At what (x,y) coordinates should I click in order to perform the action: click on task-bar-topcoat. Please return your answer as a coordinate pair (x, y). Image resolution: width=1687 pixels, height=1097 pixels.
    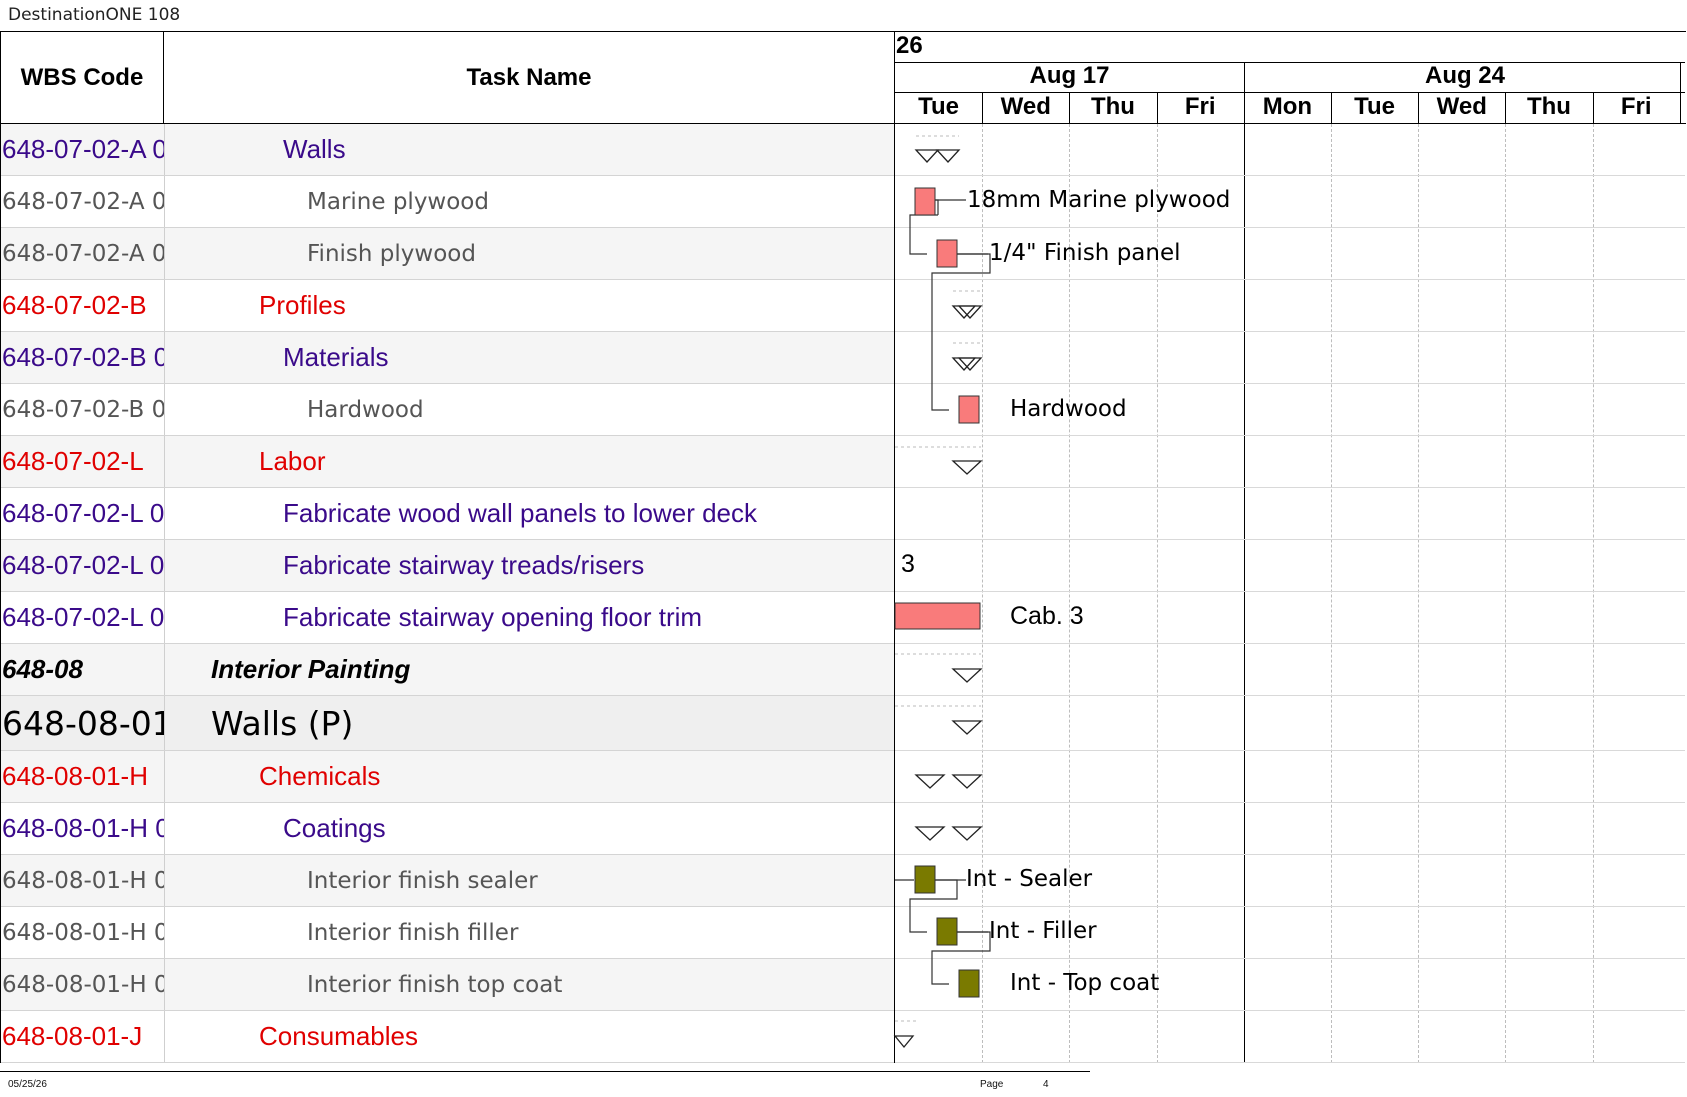
    Looking at the image, I should click on (969, 983).